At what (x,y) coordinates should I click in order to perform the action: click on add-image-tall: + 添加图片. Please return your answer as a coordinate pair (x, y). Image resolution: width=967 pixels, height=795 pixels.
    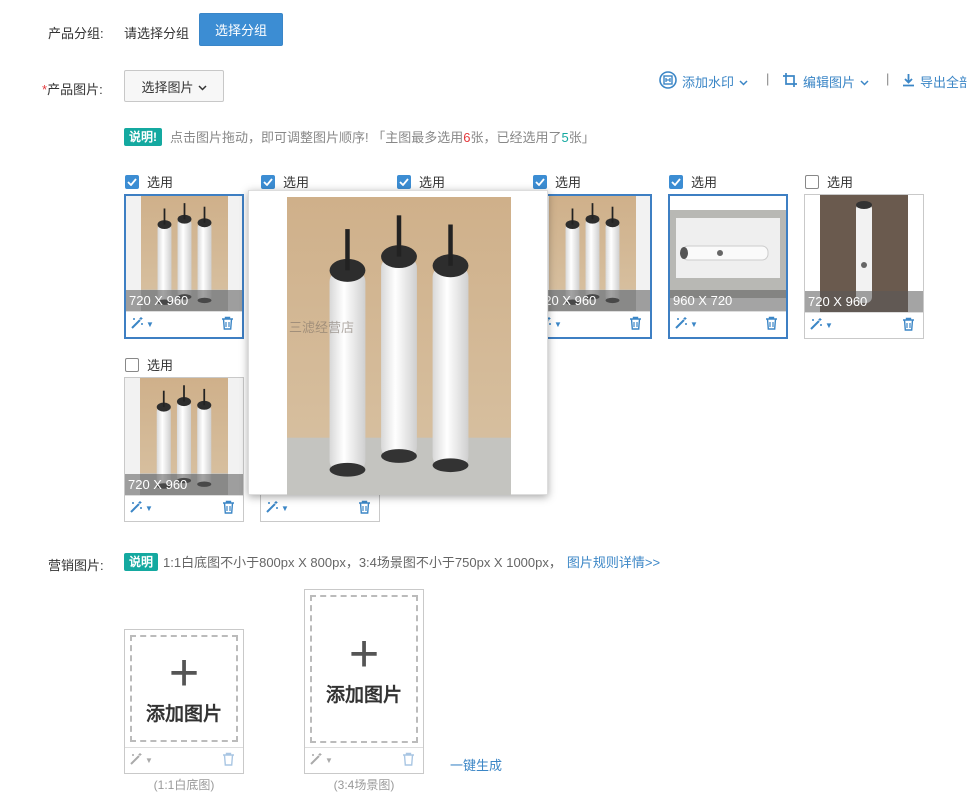
    Looking at the image, I should click on (364, 669).